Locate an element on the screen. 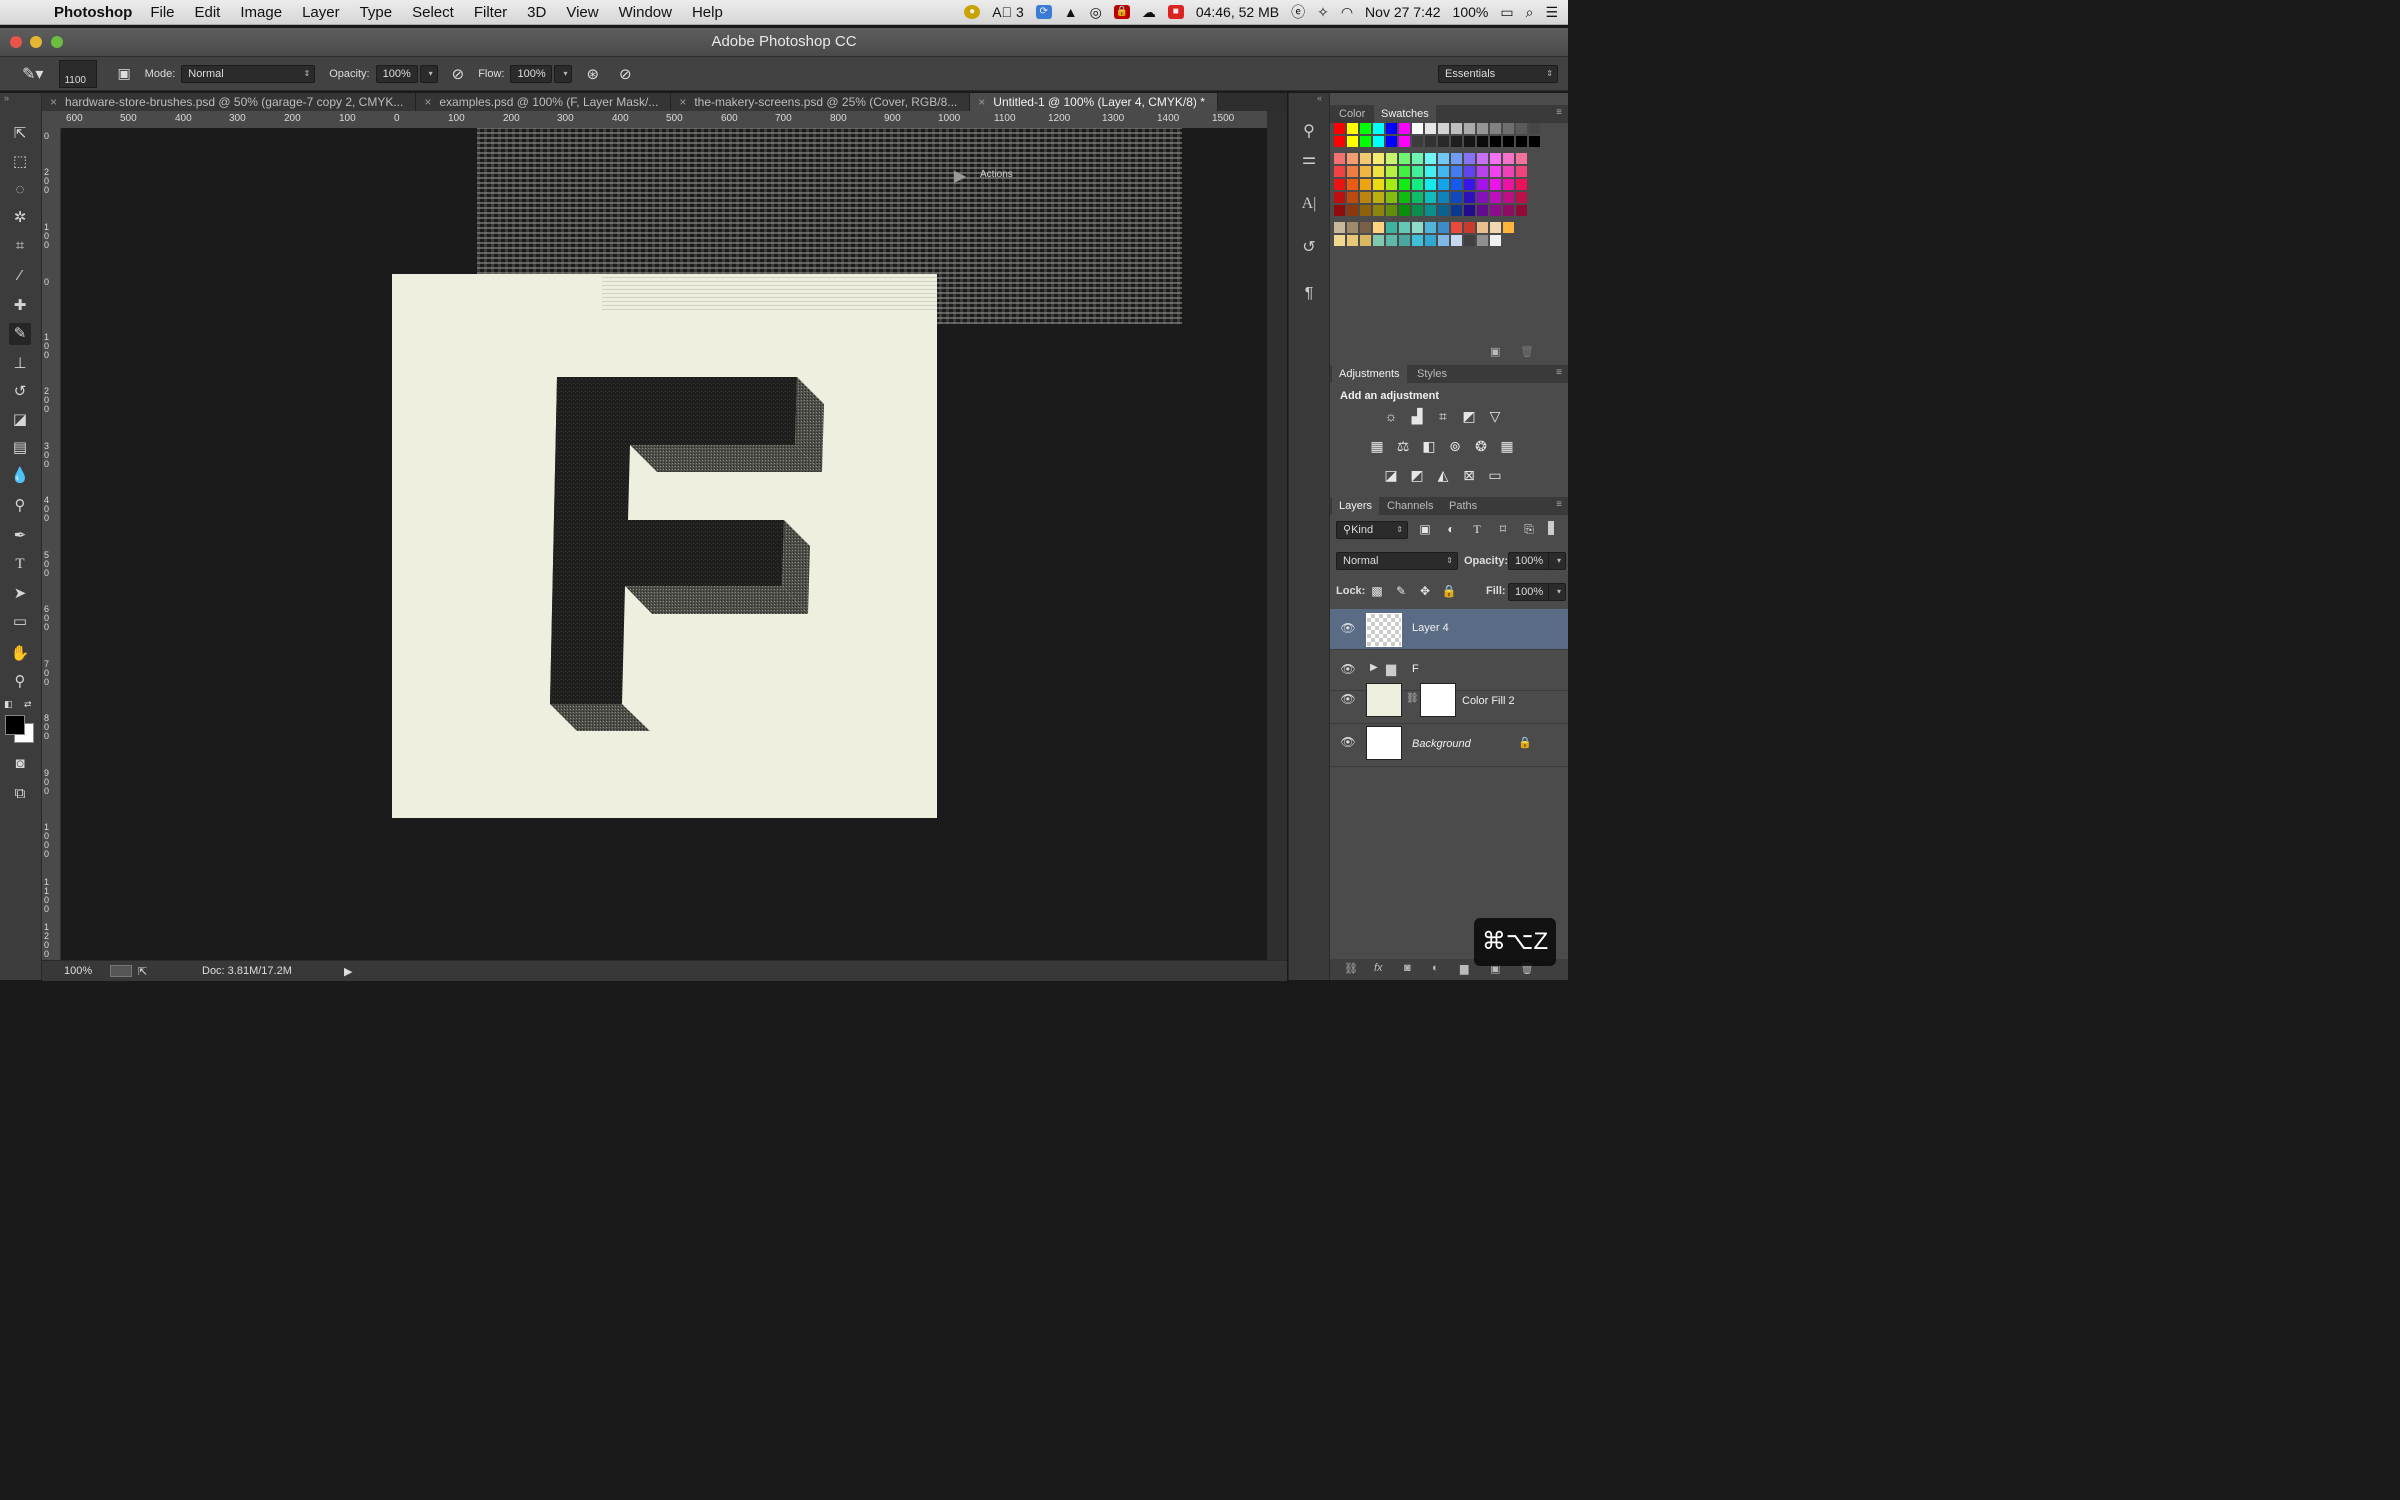  opacity-input: 100% is located at coordinates (396, 73).